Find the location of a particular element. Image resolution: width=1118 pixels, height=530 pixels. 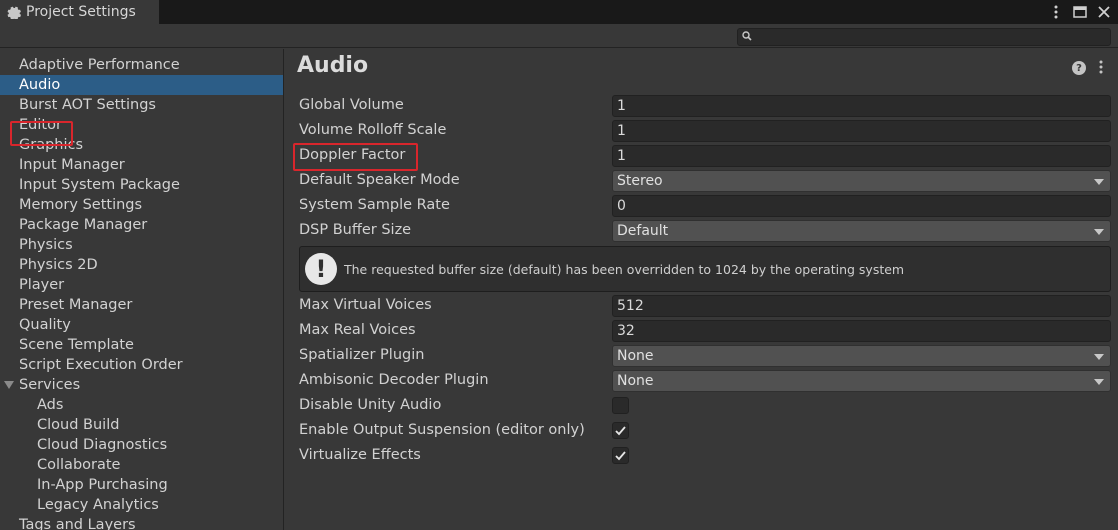

ambisonic-decoder-plugin-row: Ambisonic Decoder Plugin None is located at coordinates (705, 381).